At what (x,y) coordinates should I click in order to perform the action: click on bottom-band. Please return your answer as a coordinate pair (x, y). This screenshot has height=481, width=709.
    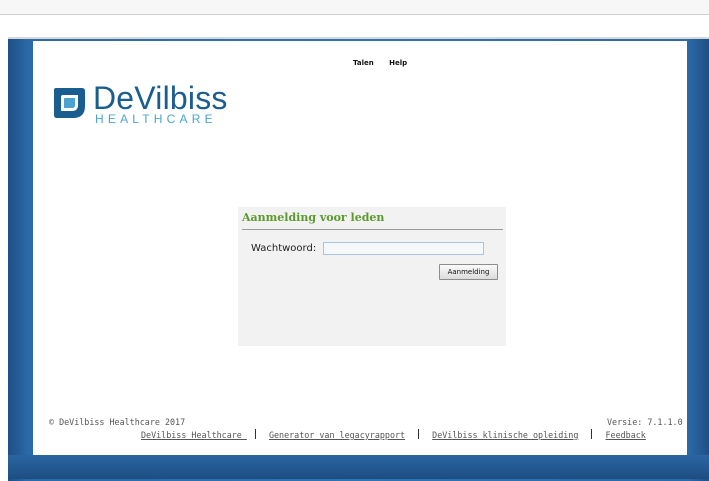
    Looking at the image, I should click on (358, 467).